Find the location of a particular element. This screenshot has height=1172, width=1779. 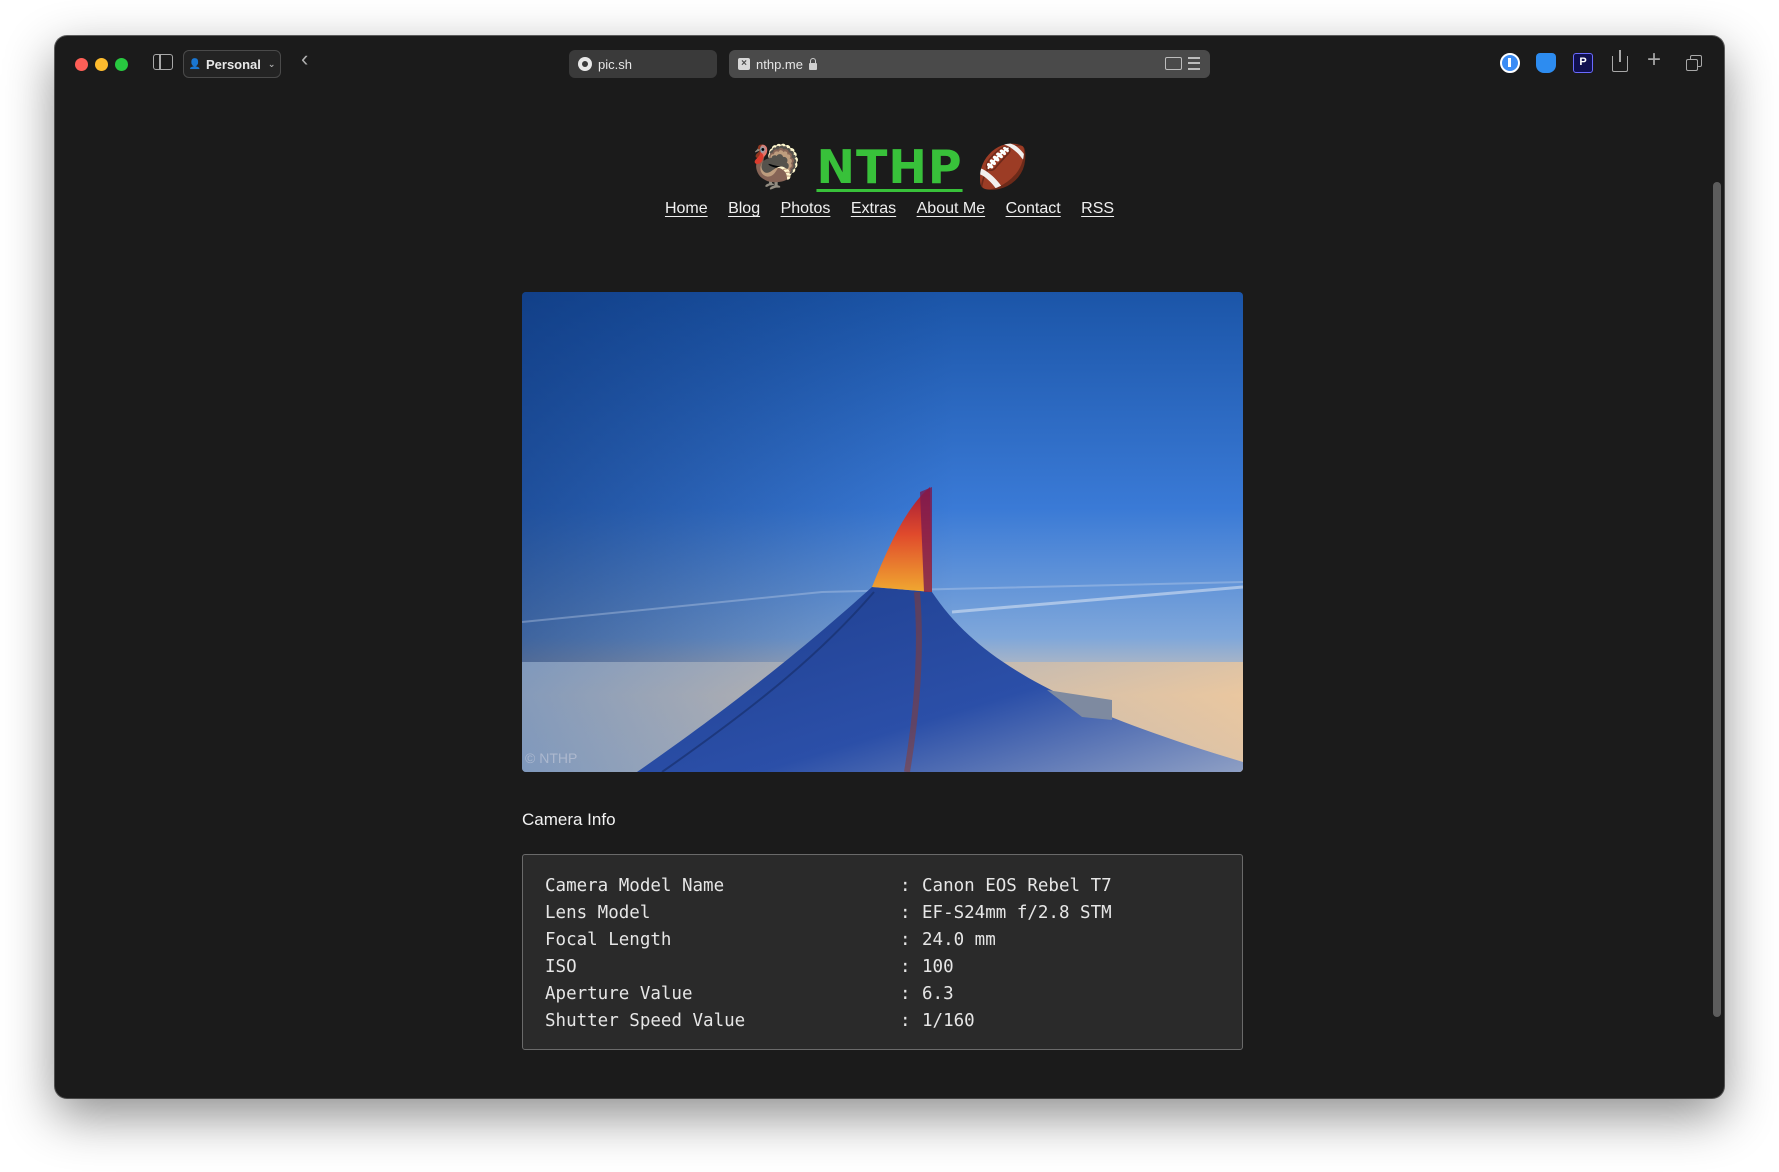

tab-nthp-me: × nthp.me is located at coordinates (969, 64).